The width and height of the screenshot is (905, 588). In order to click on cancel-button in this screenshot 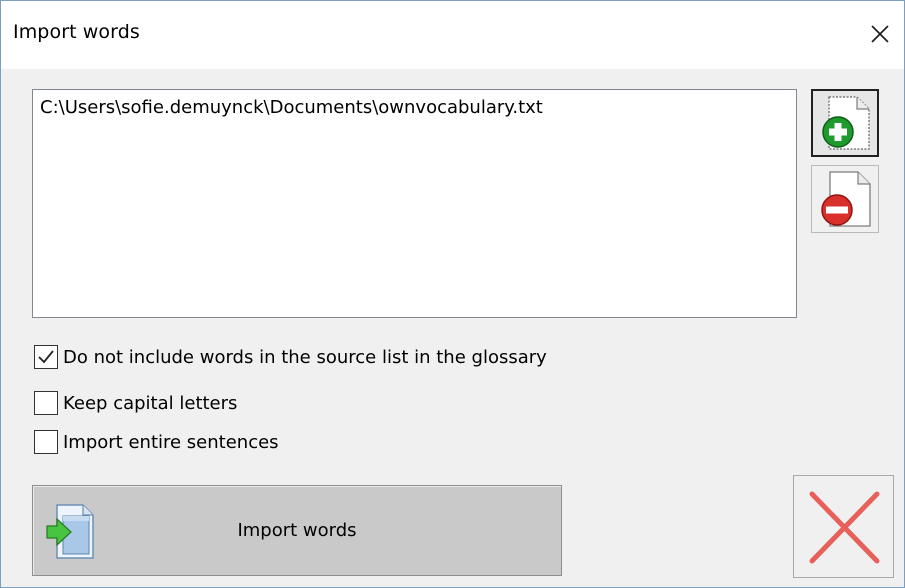, I will do `click(843, 526)`.